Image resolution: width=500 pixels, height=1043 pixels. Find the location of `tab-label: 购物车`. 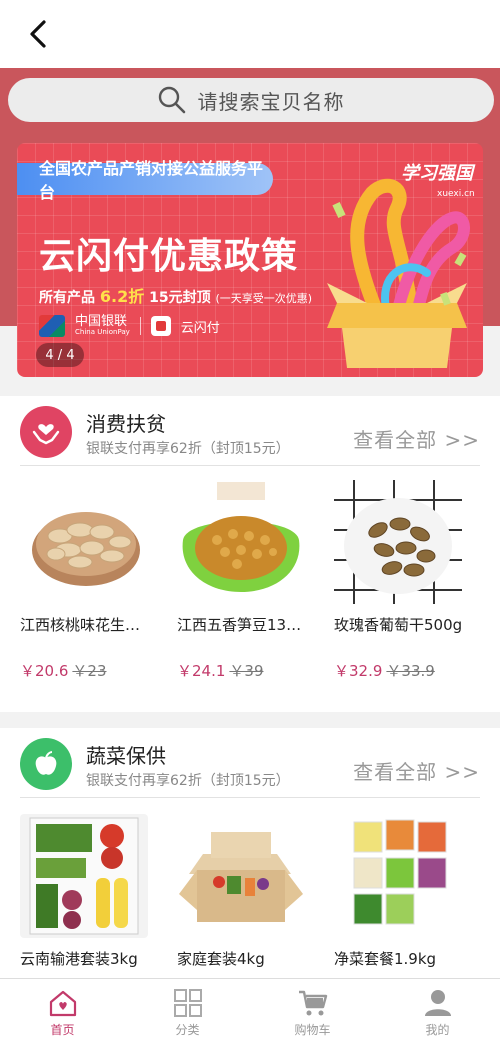

tab-label: 购物车 is located at coordinates (312, 1030).